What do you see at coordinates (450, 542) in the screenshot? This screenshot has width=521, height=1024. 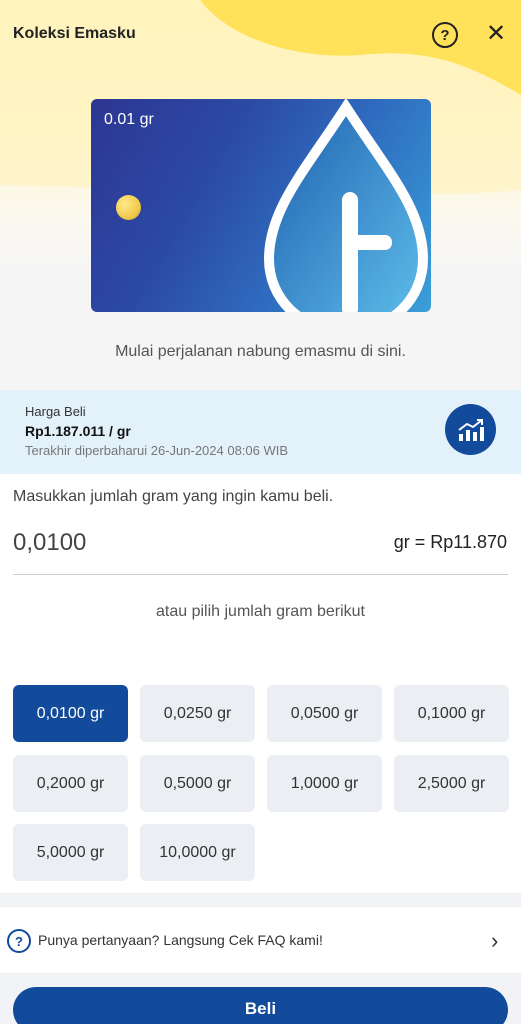 I see `rupiah-conversion: gr = Rp11.870` at bounding box center [450, 542].